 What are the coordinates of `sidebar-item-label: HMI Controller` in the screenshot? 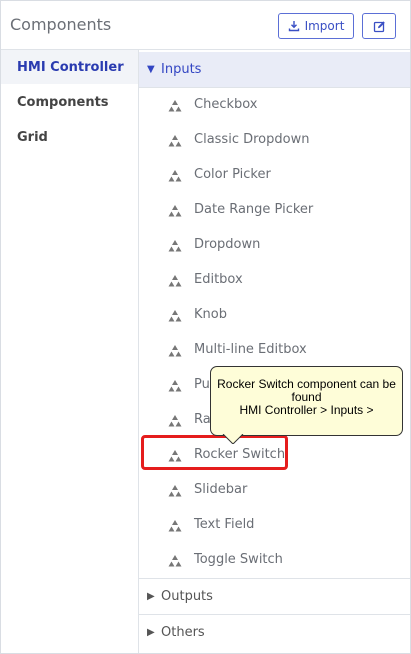 It's located at (70, 67).